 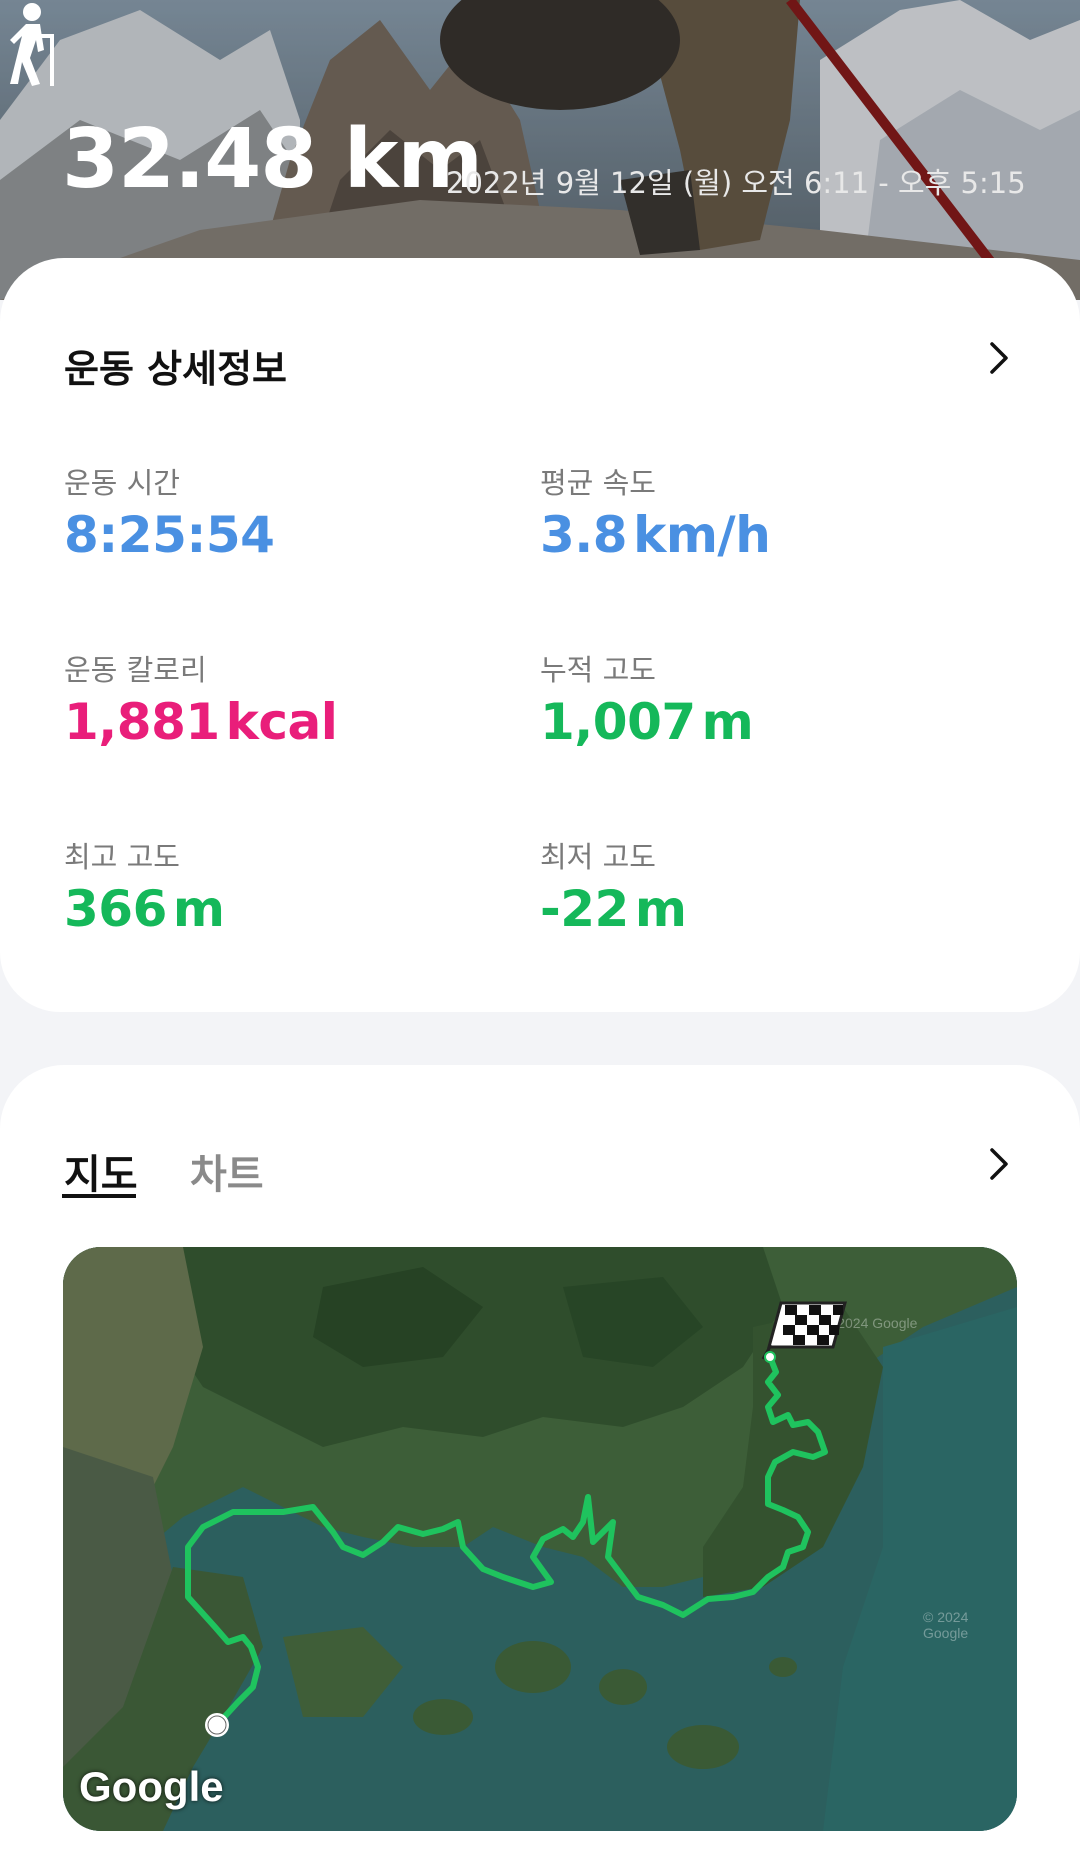 I want to click on metric-number: 1,007, so click(x=618, y=722).